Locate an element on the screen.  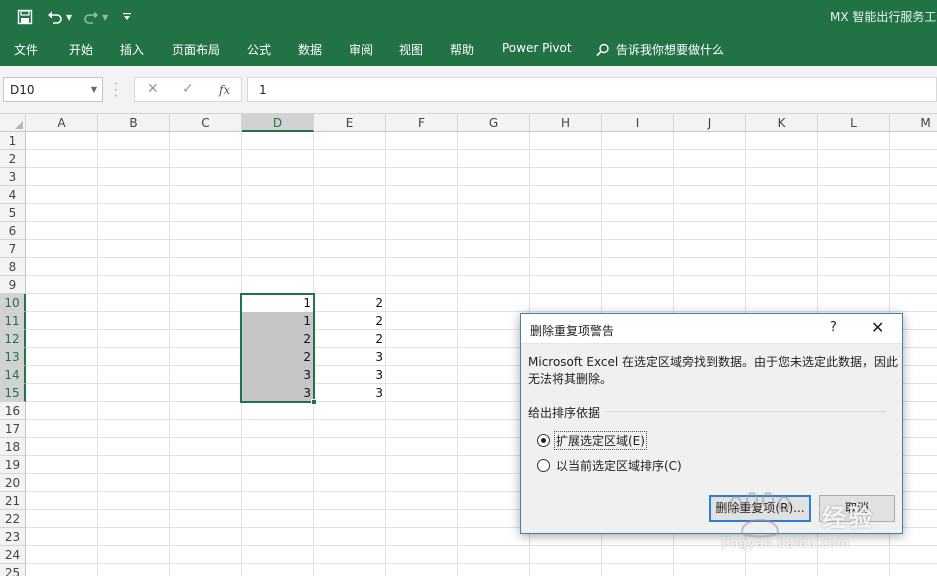
row-header: 2 is located at coordinates (13, 159).